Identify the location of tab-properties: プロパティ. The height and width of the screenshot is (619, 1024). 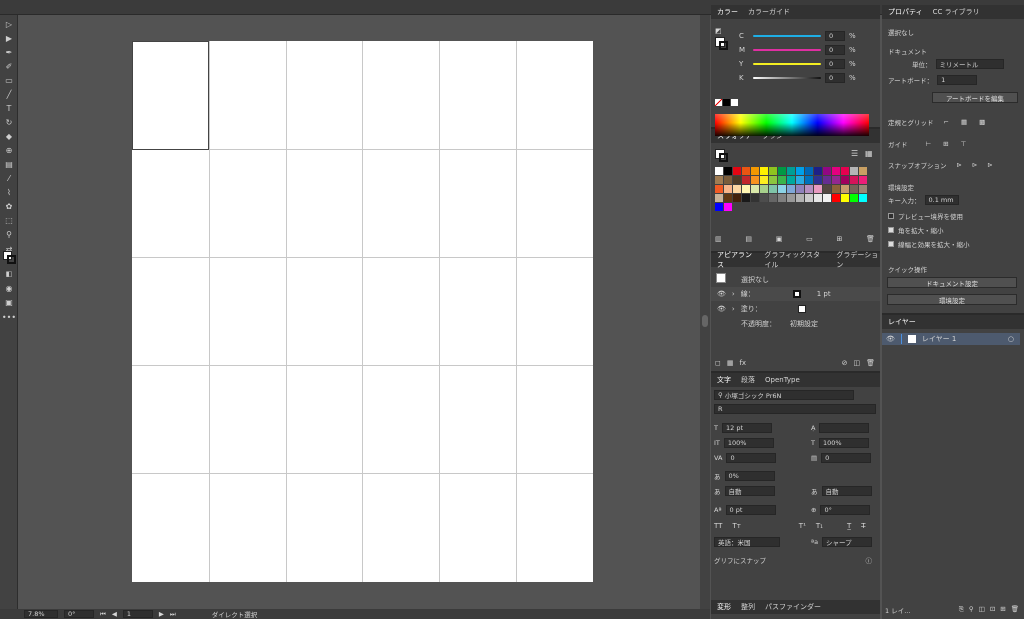
(905, 12).